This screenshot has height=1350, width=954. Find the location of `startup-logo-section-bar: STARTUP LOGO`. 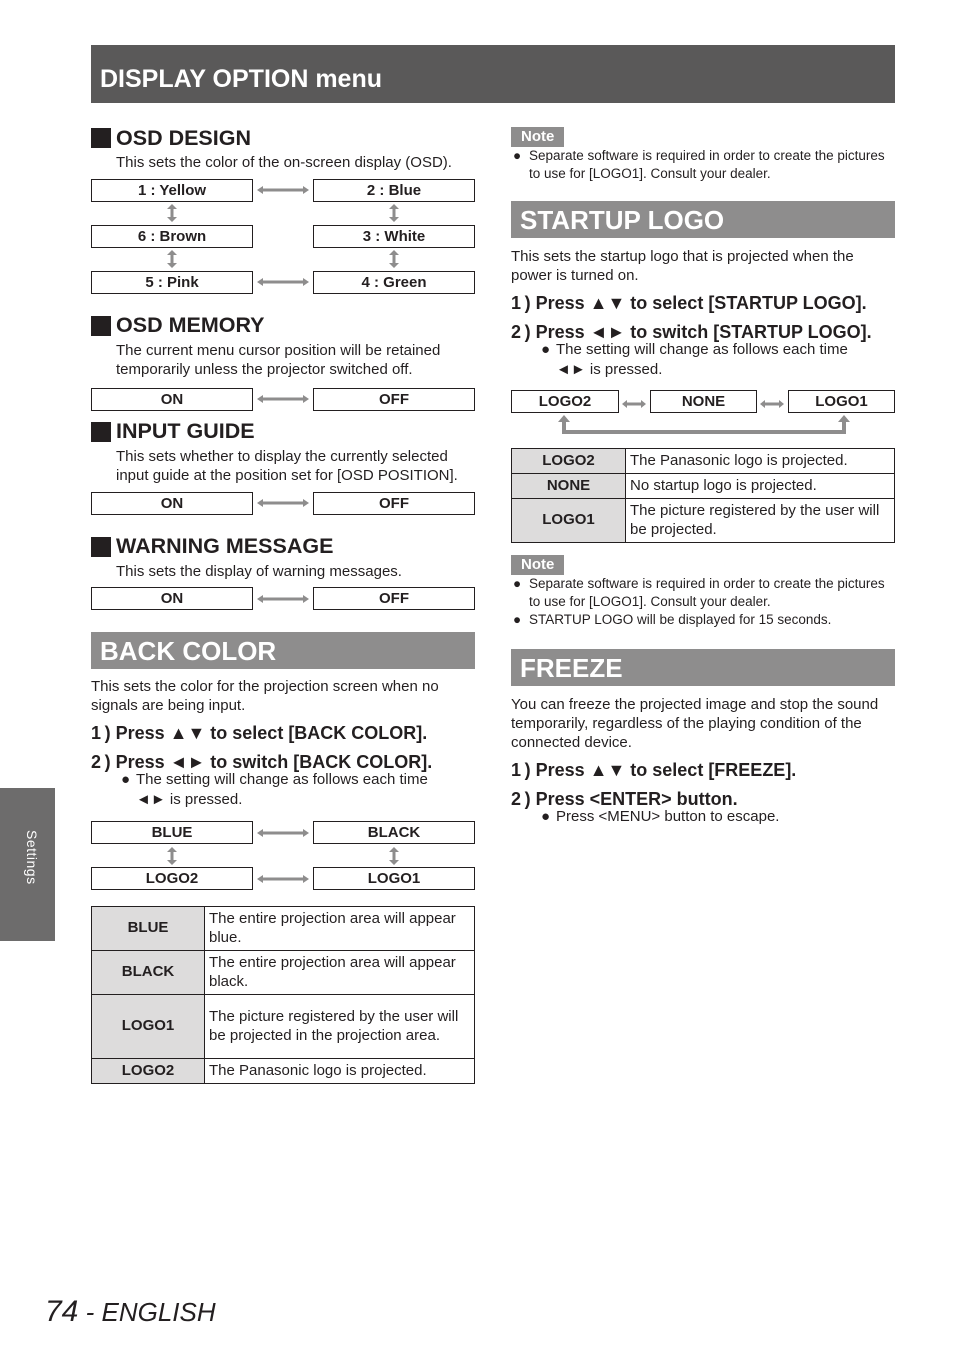

startup-logo-section-bar: STARTUP LOGO is located at coordinates (703, 219).